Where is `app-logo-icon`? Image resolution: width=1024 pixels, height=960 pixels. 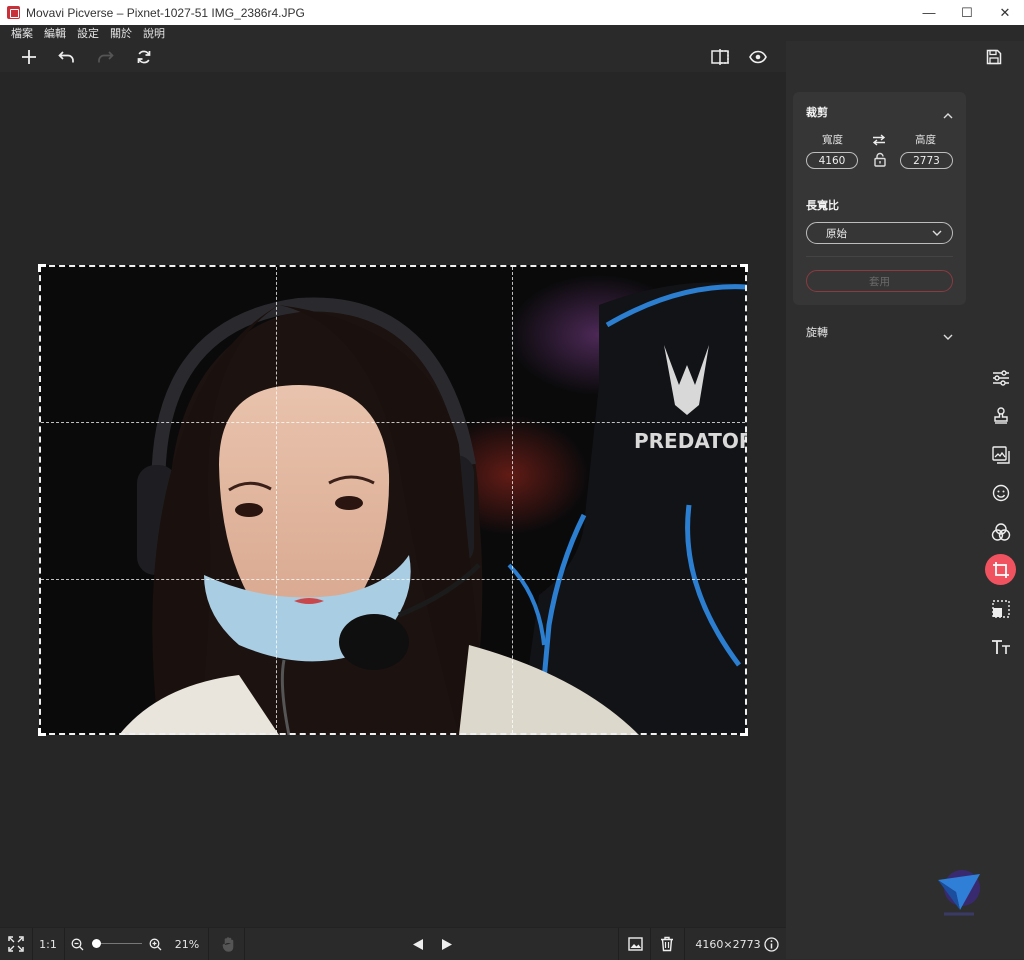
app-logo-icon is located at coordinates (13, 12).